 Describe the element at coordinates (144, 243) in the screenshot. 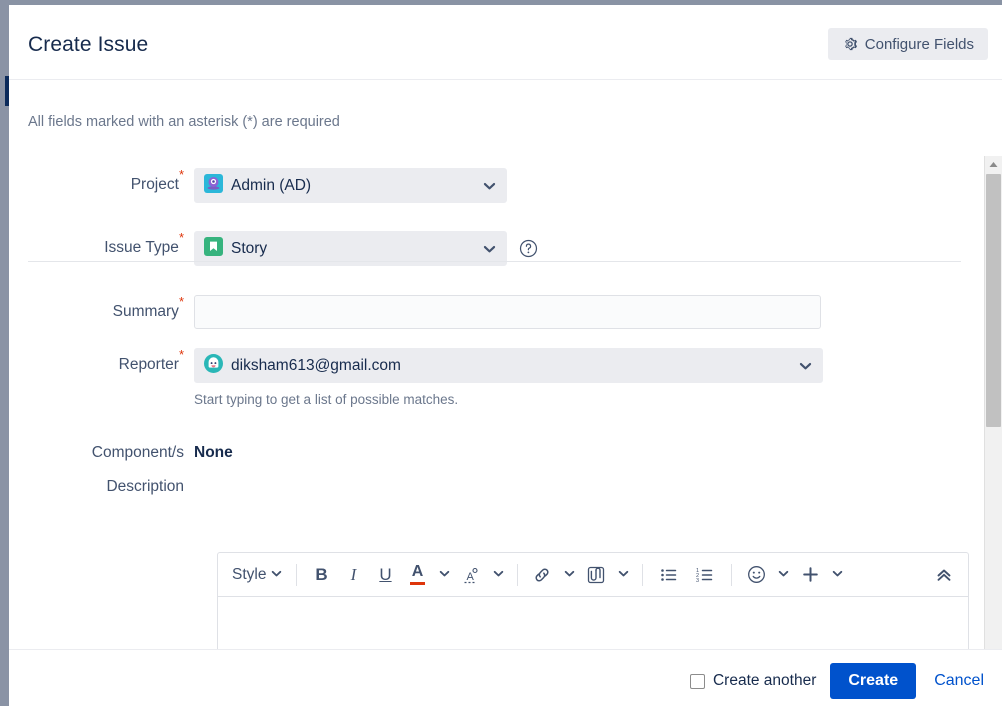

I see `issue-type-label: Issue Type*` at that location.